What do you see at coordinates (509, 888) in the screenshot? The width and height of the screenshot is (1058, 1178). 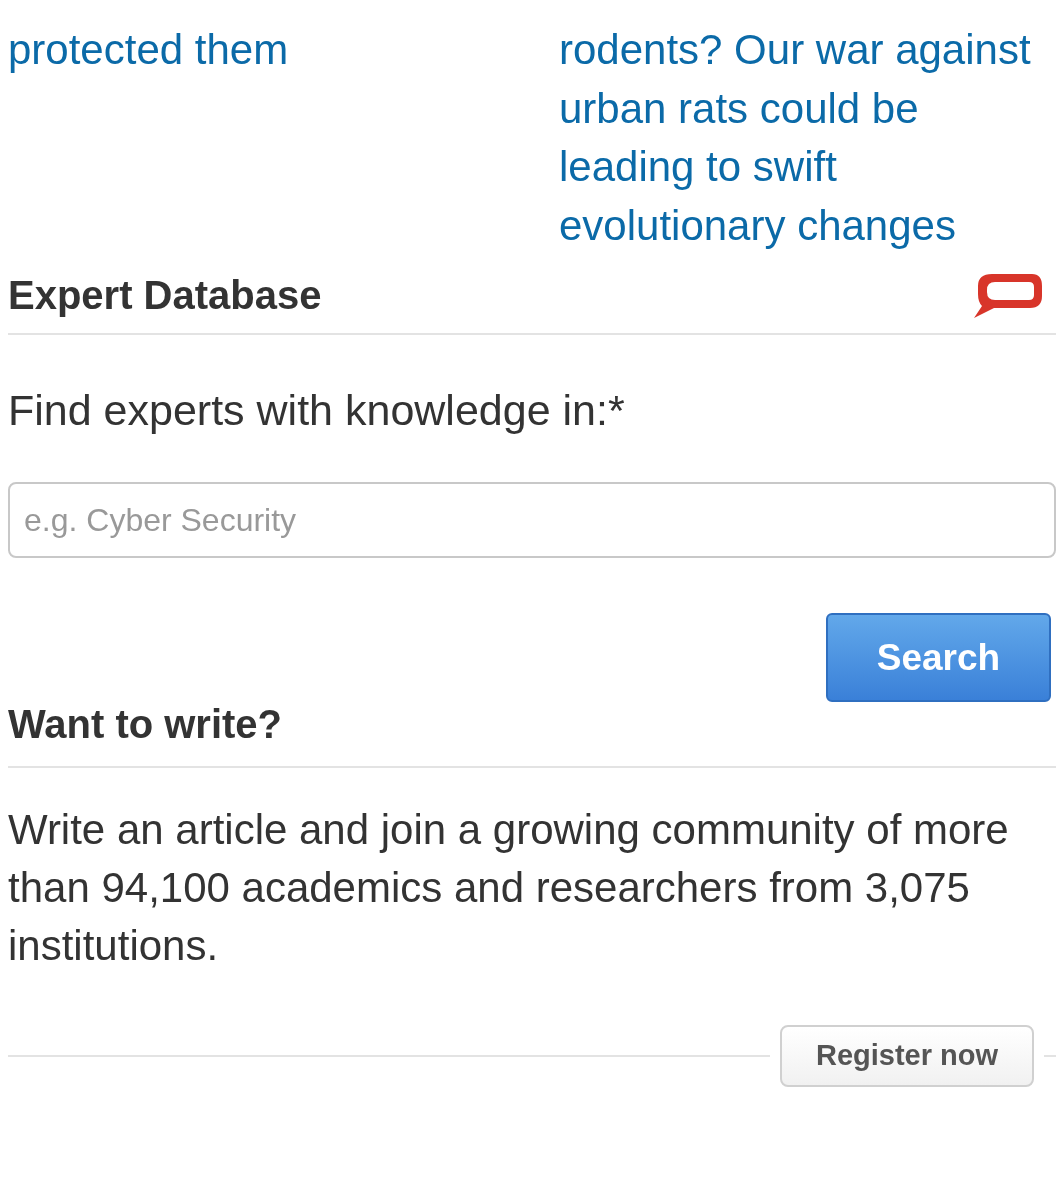 I see `paragraph: Write an article and join a growing community of more than 94,100 academics and researchers from 3,075 institutions.` at bounding box center [509, 888].